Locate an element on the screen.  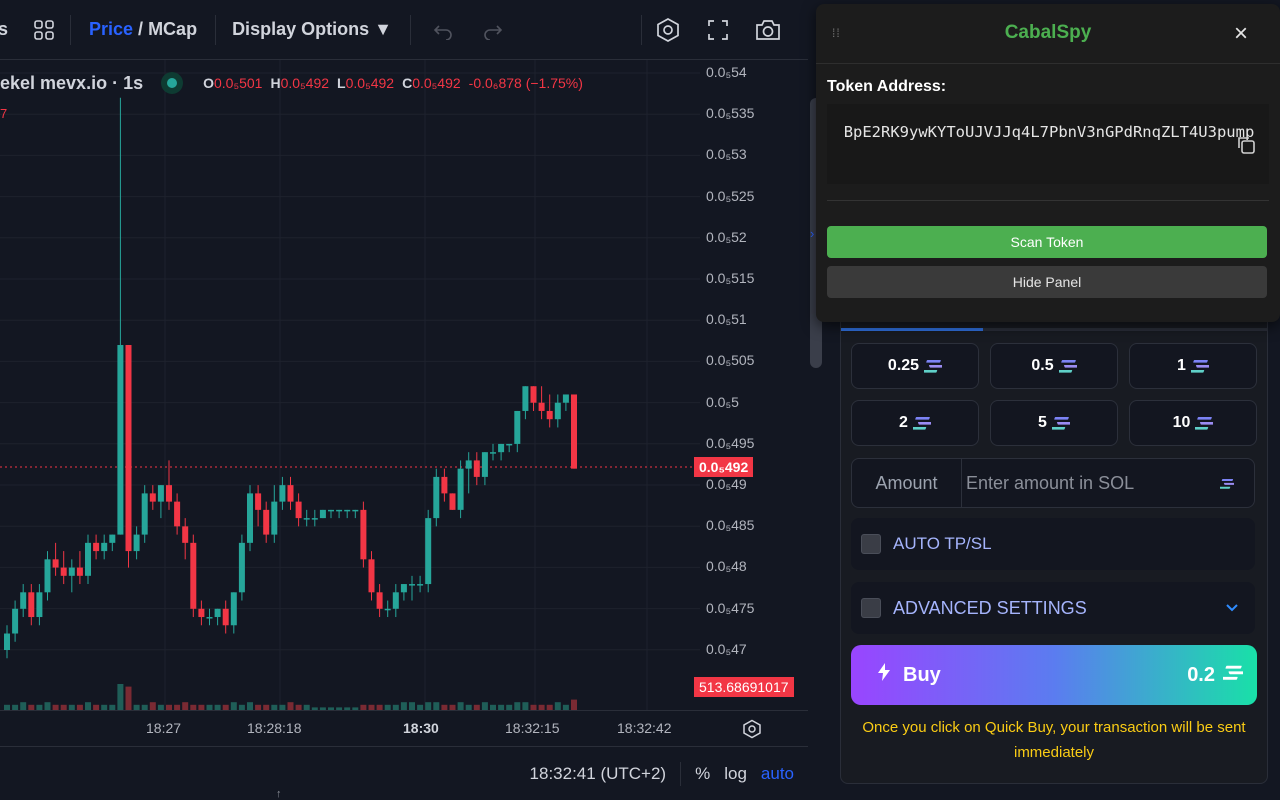
lightning-icon is located at coordinates (884, 675).